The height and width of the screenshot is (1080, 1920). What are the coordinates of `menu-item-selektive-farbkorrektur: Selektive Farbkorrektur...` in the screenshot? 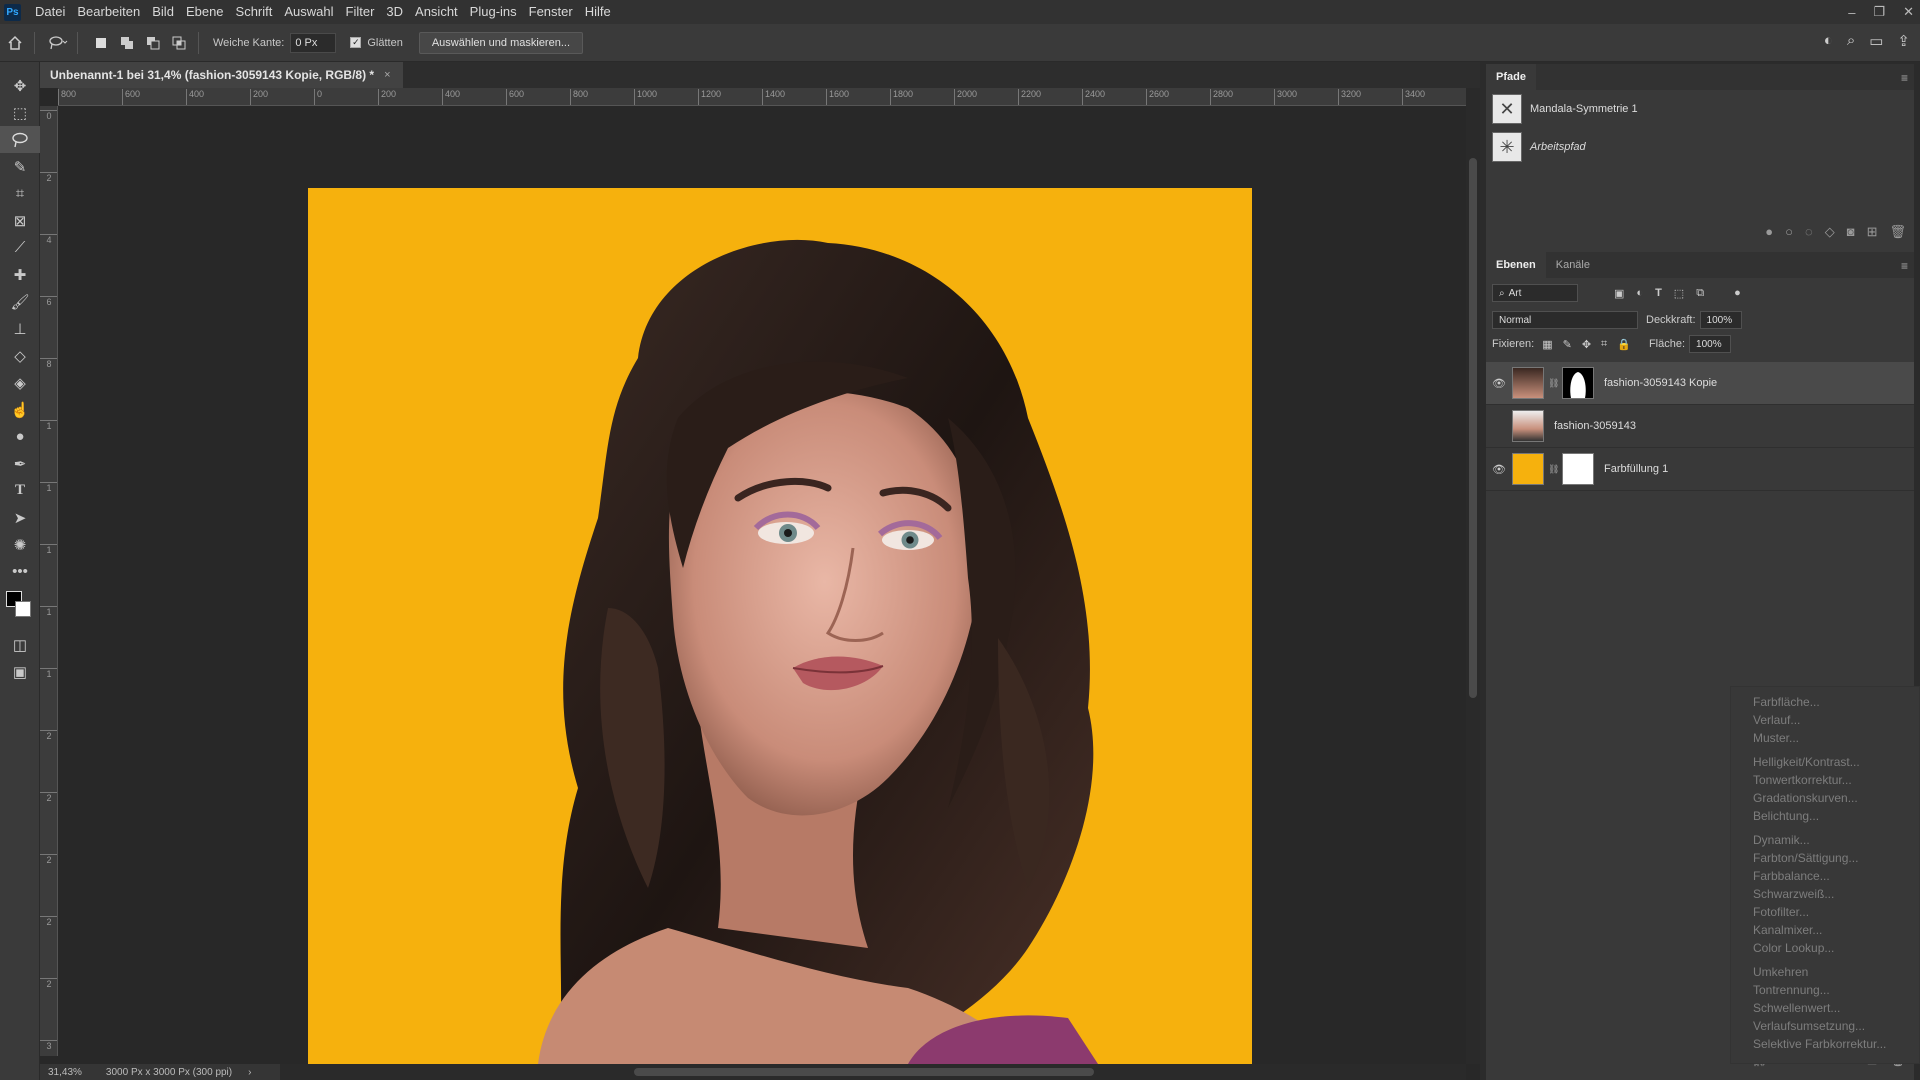 It's located at (1825, 1044).